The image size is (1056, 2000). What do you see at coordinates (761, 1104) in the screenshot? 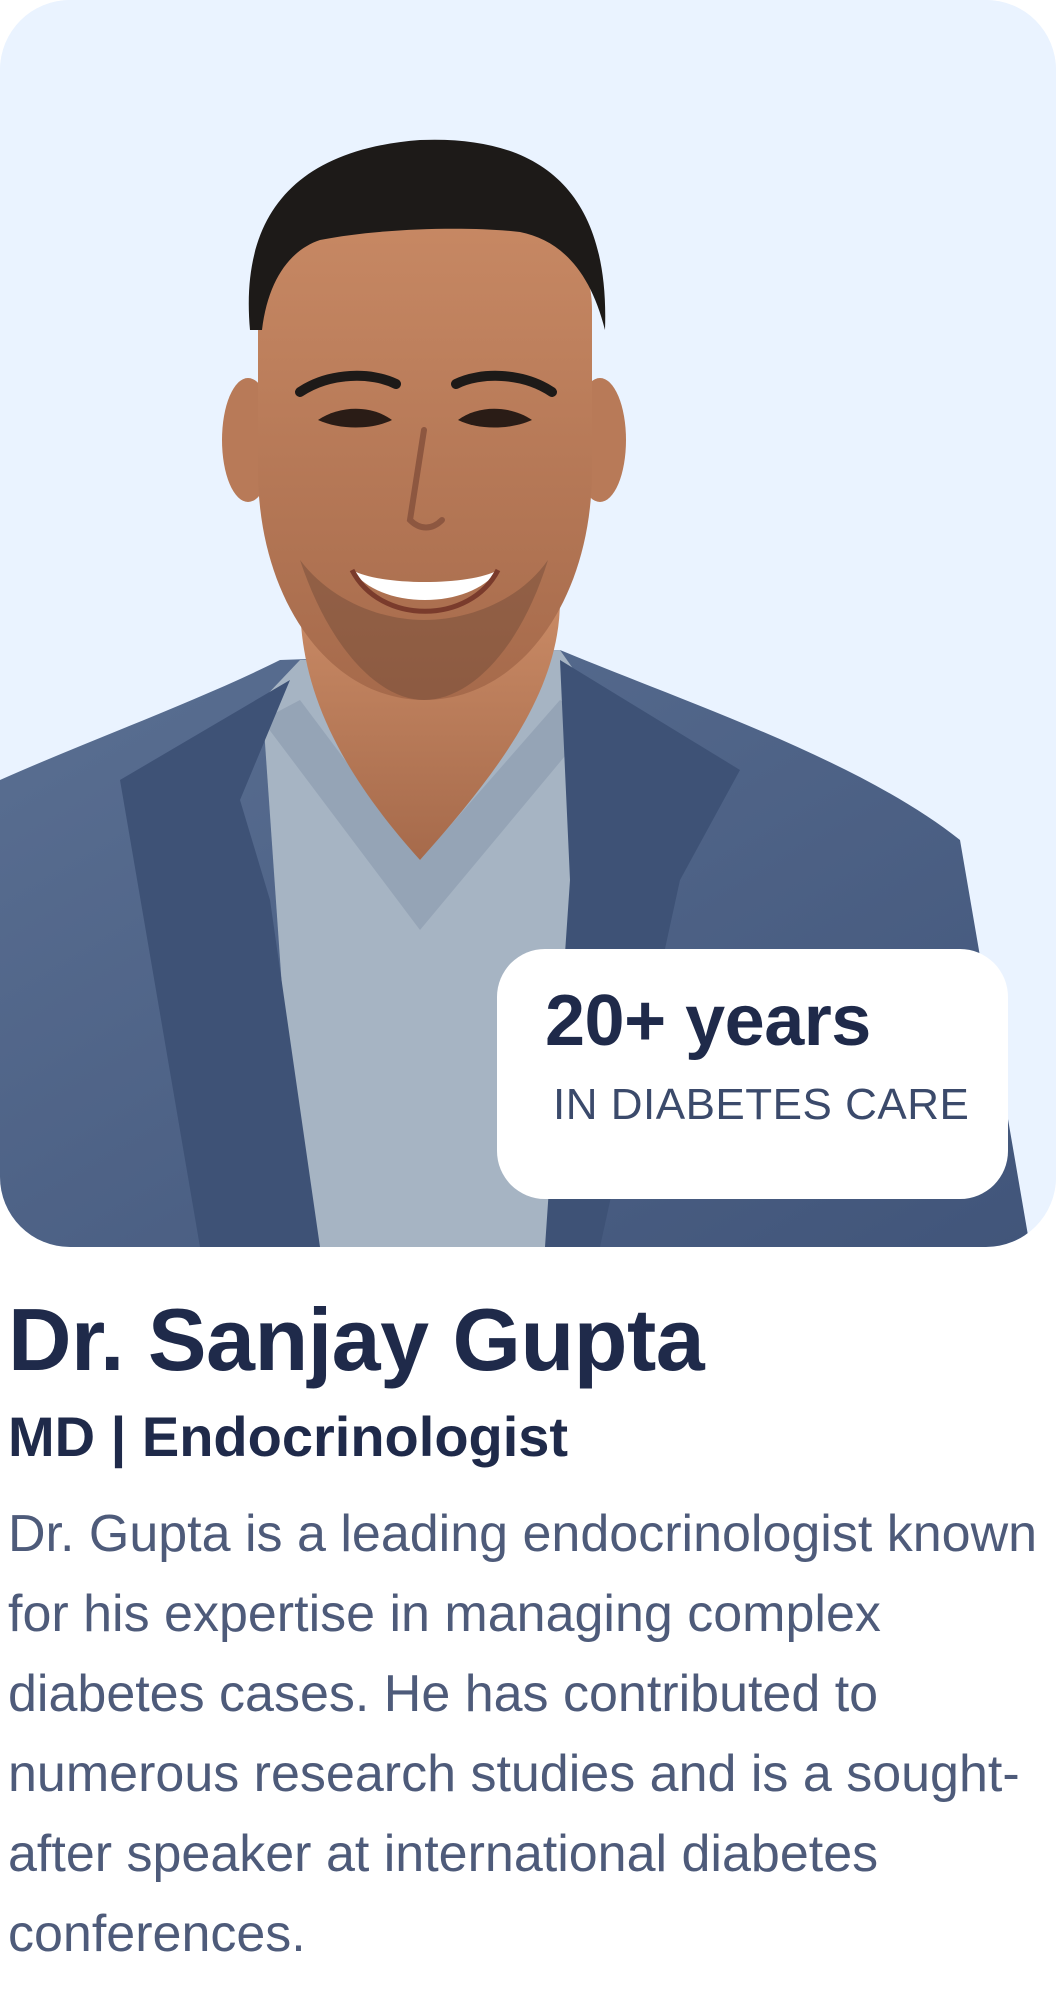
I see `experience-caption: IN DIABETES CARE` at bounding box center [761, 1104].